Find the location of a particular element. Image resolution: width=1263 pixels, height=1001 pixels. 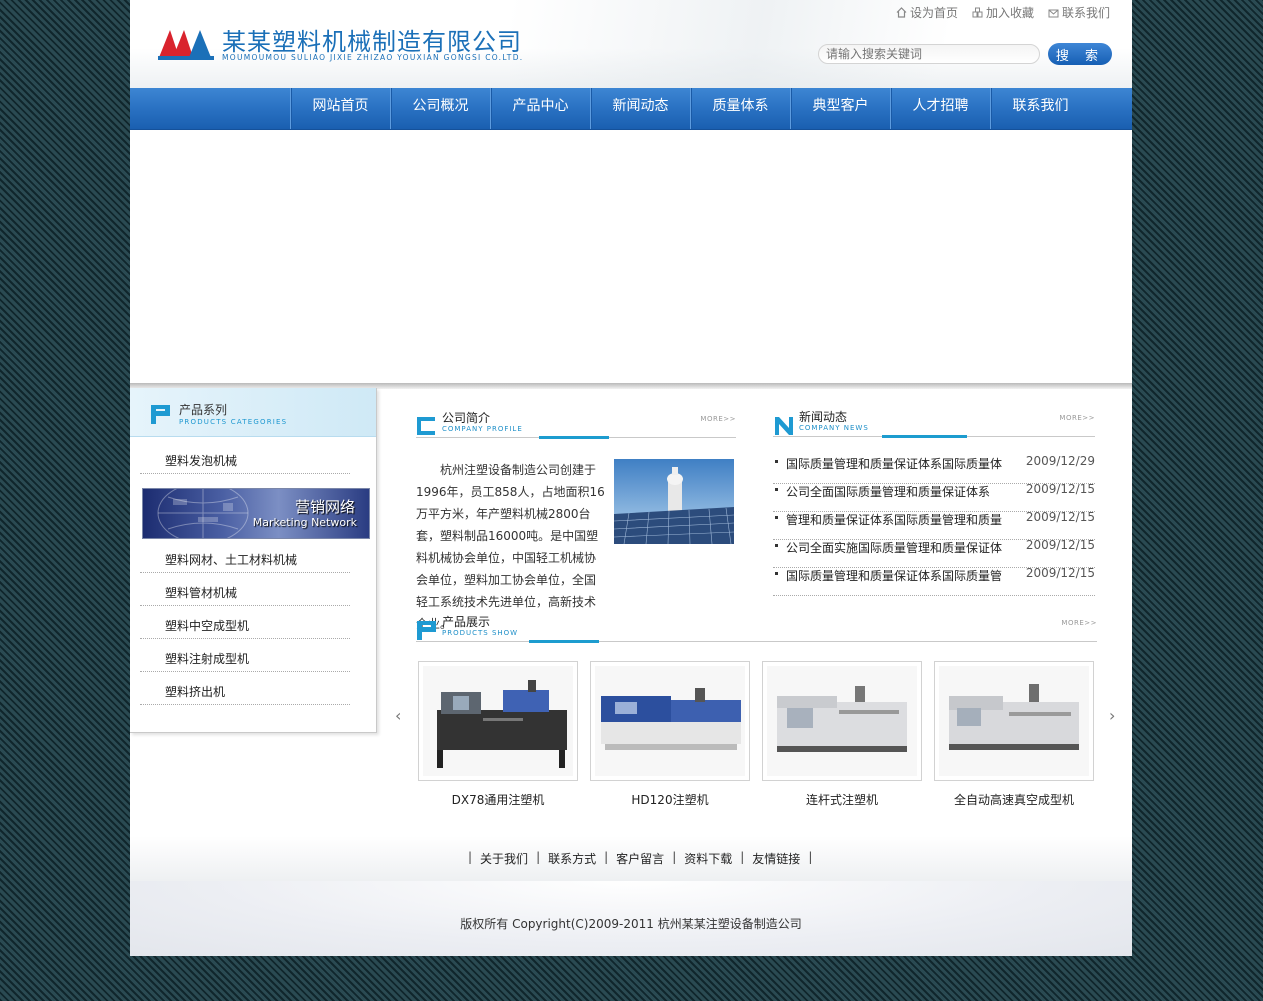

news-item: 国际质量管理和质量保证体系国际质量管 2009/12/15 is located at coordinates (934, 581).